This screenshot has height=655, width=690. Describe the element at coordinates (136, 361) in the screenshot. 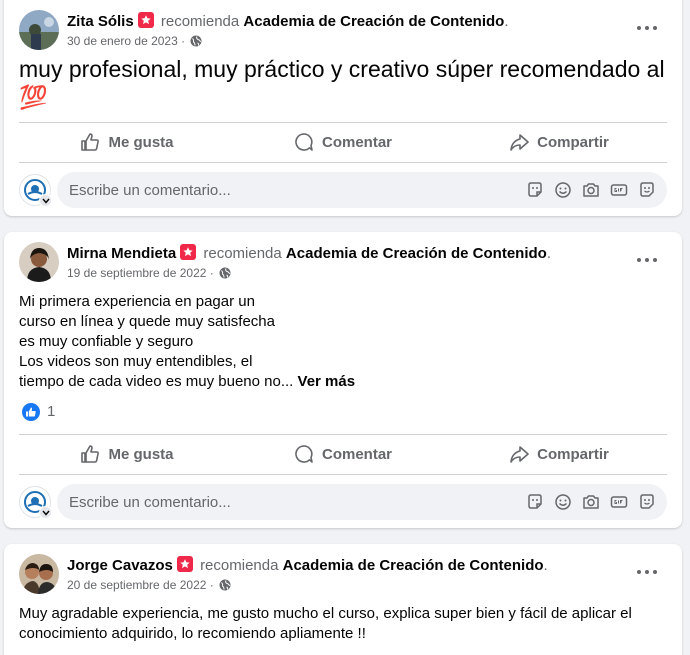

I see `post-text-line: Los videos son muy entendibles, el` at that location.